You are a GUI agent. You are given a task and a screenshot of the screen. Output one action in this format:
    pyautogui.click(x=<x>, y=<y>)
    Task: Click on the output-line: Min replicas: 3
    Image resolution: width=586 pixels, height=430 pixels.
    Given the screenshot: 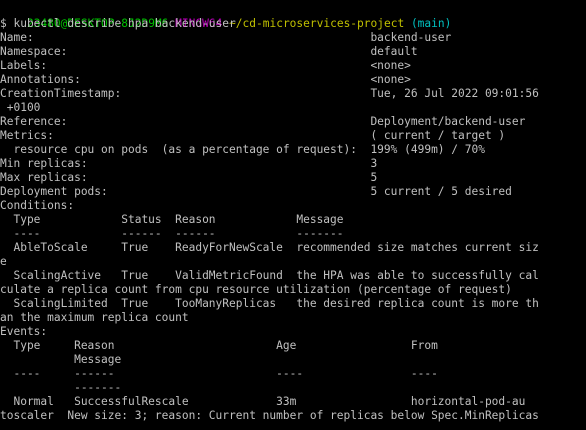 What is the action you would take?
    pyautogui.click(x=189, y=163)
    